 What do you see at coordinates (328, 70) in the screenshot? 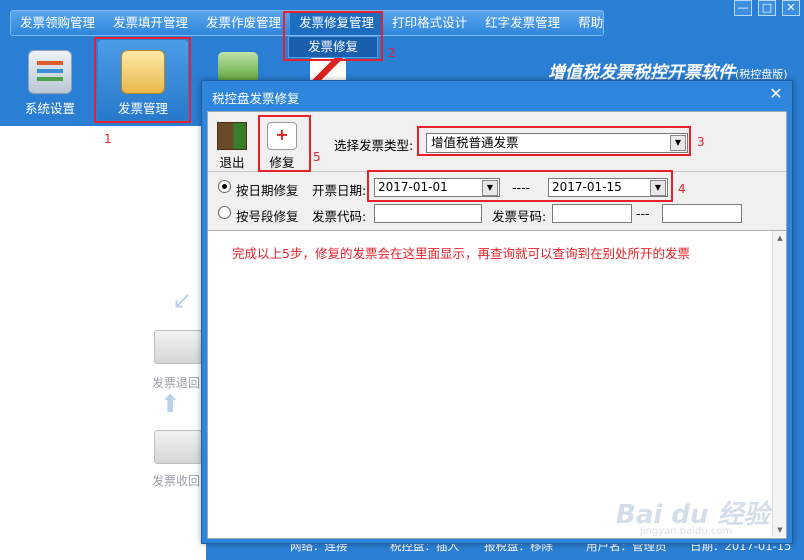
I see `tools-icon` at bounding box center [328, 70].